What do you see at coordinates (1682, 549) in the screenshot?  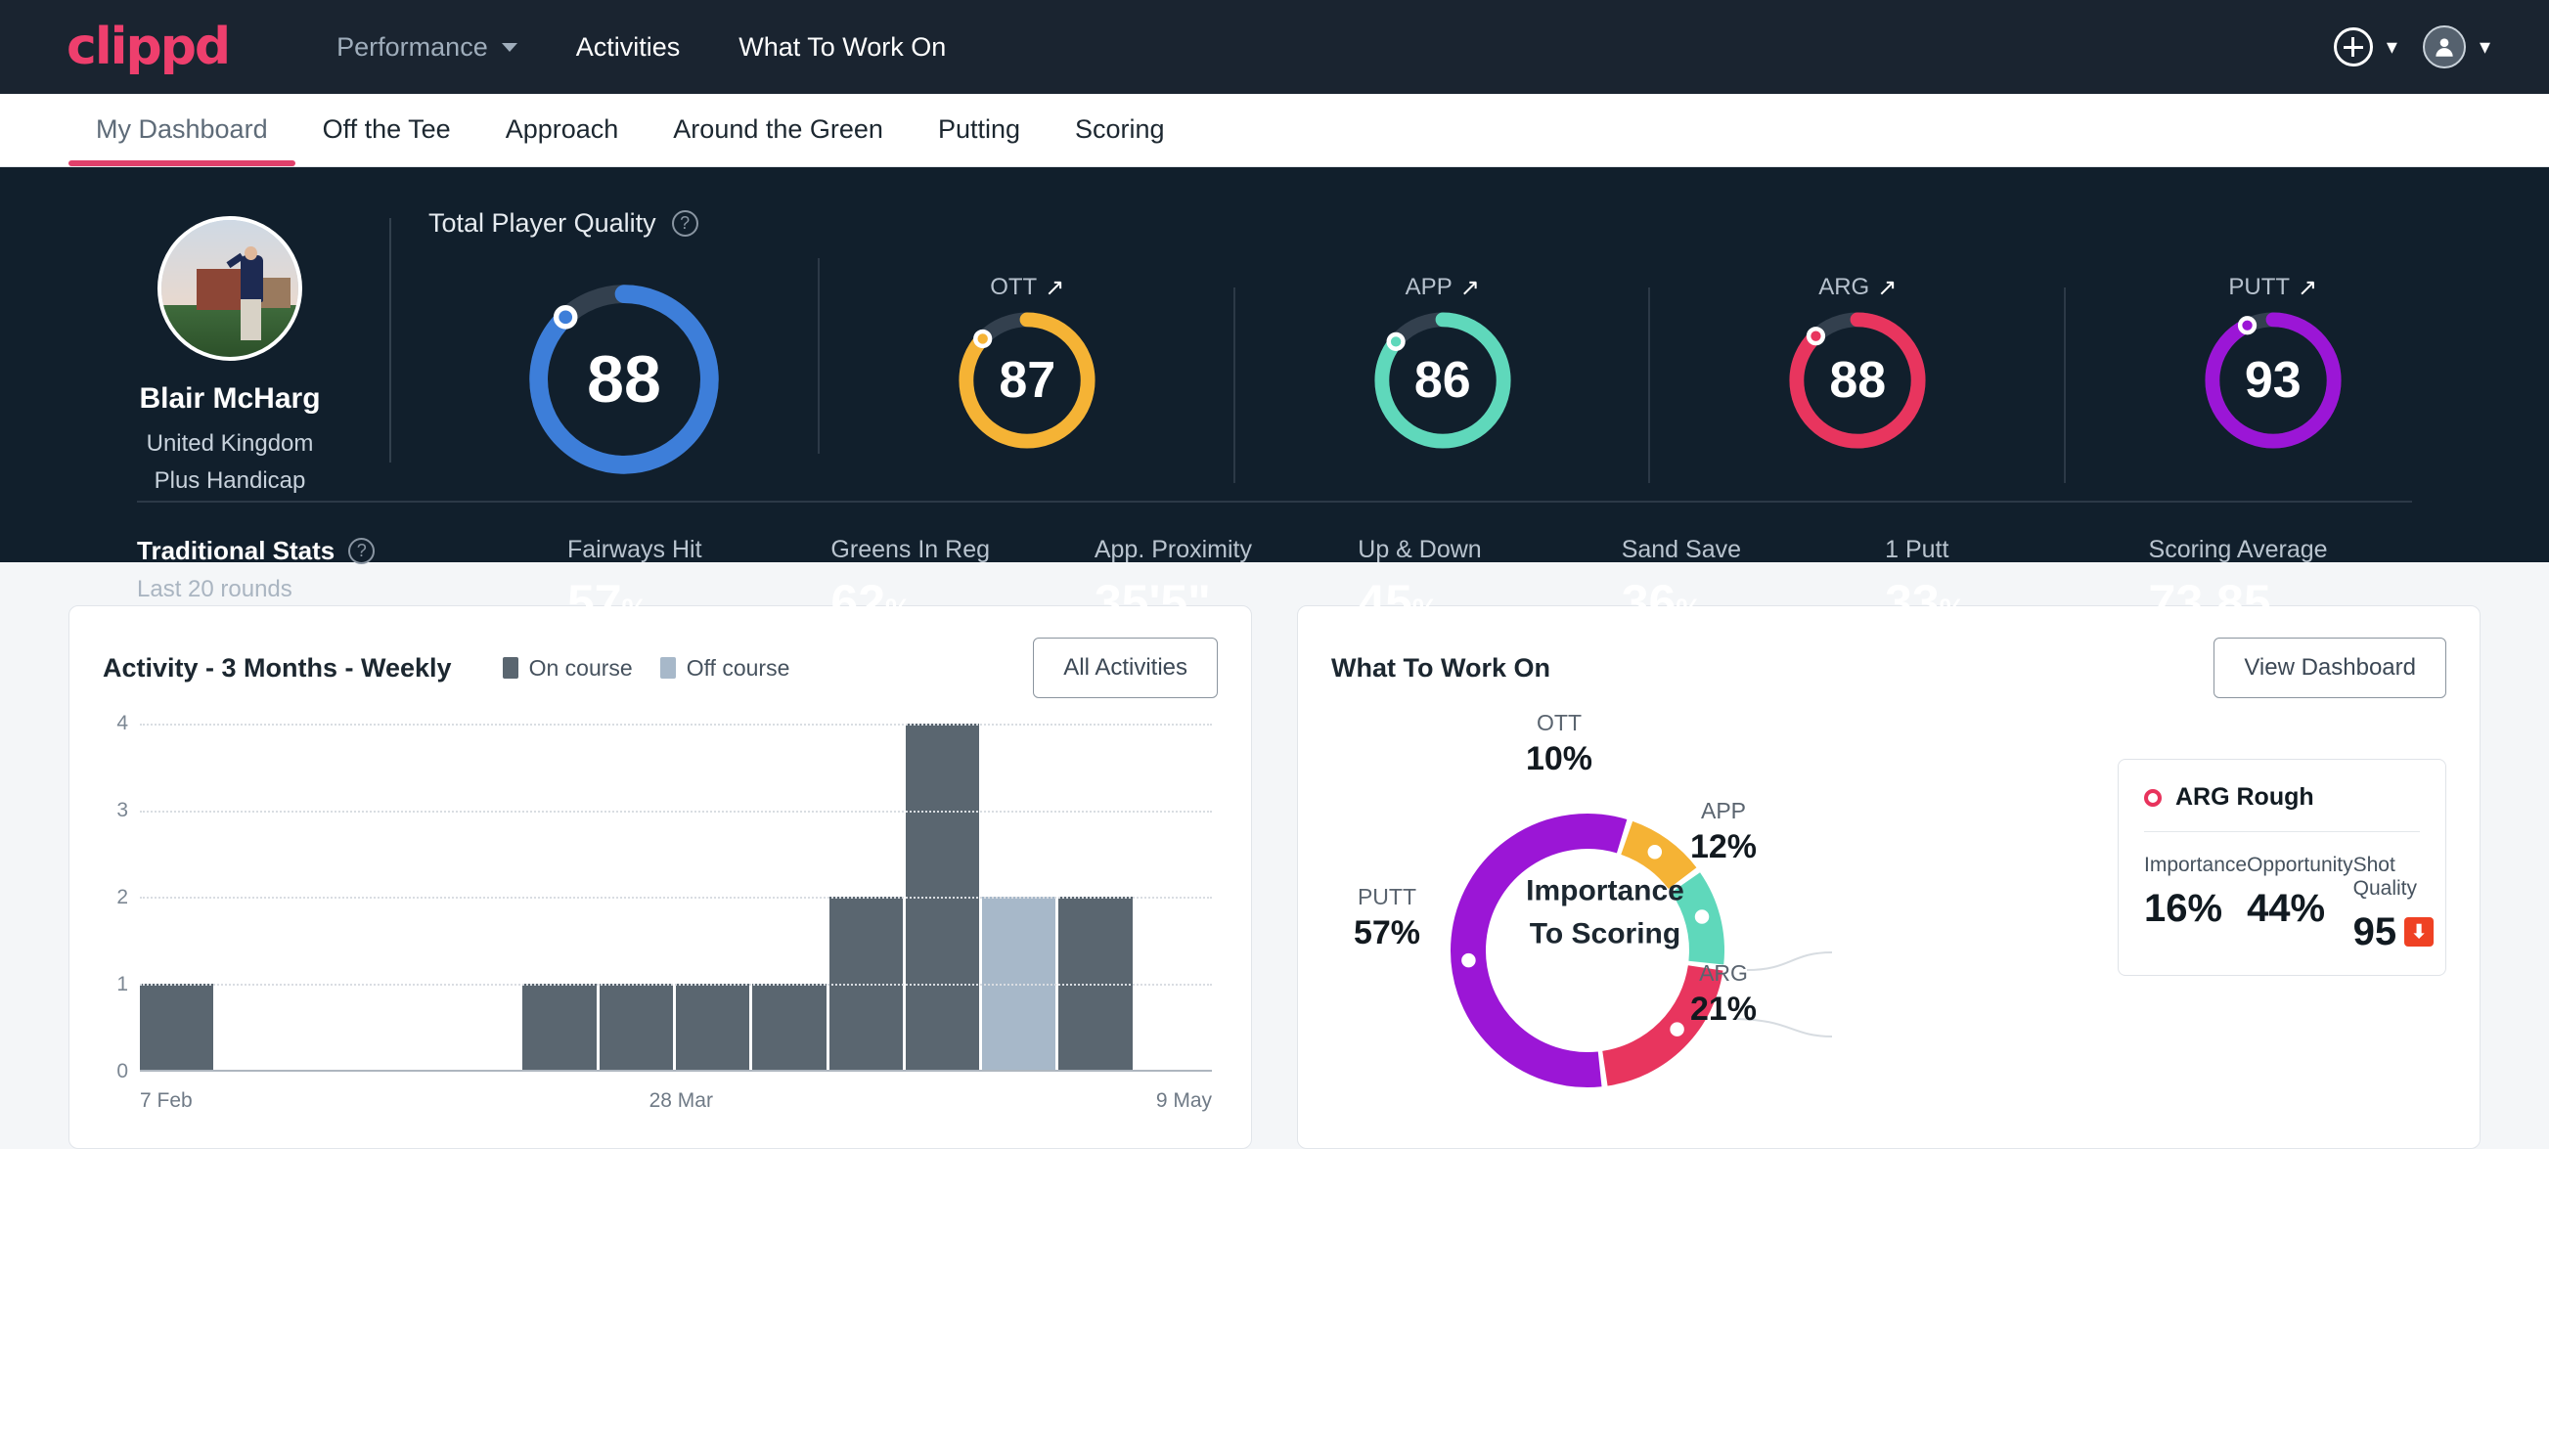 I see `stat-label: Sand Save` at bounding box center [1682, 549].